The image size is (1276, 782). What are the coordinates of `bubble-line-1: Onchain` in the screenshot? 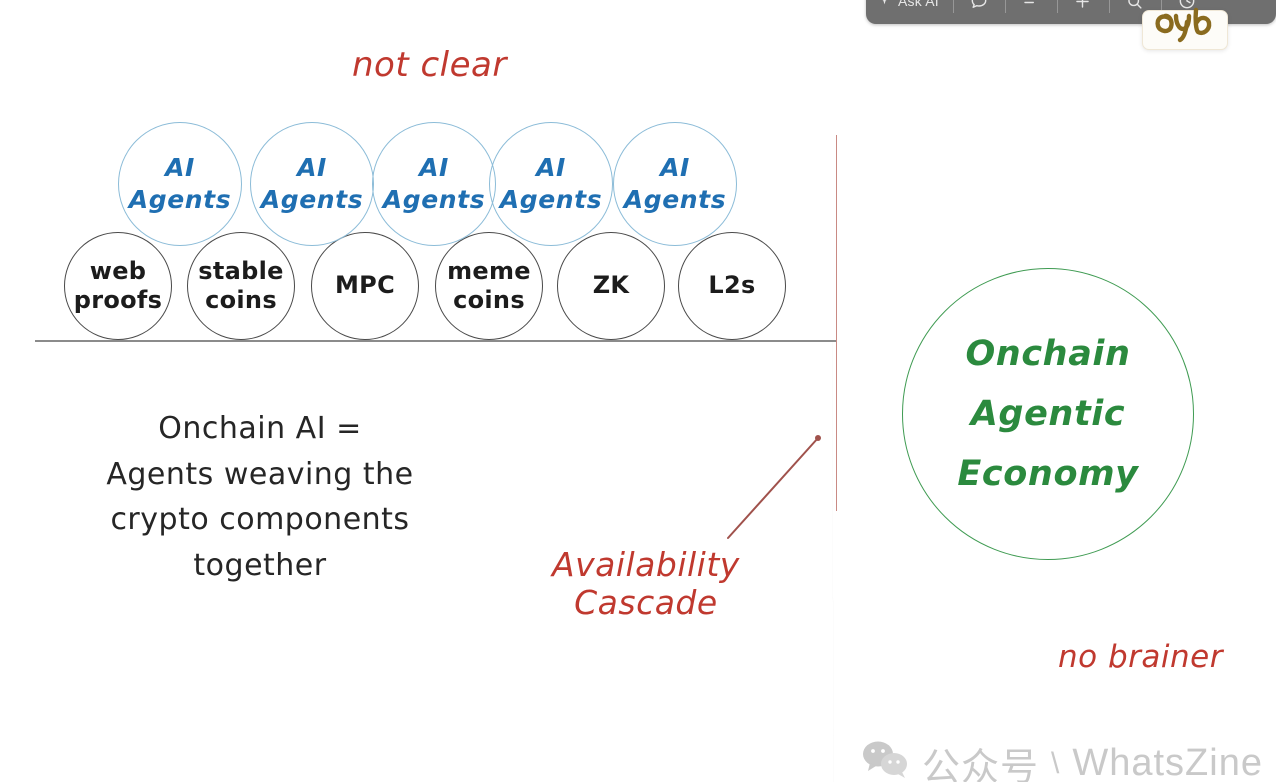 It's located at (1048, 353).